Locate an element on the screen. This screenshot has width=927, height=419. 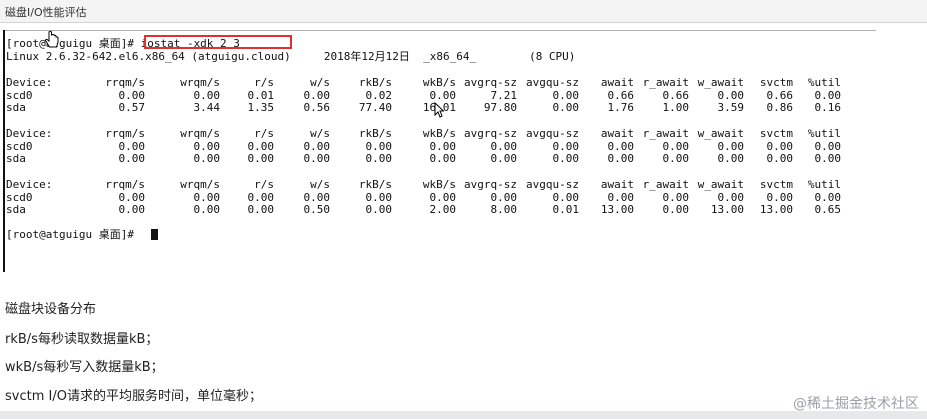
text-cursor-icon is located at coordinates (154, 234).